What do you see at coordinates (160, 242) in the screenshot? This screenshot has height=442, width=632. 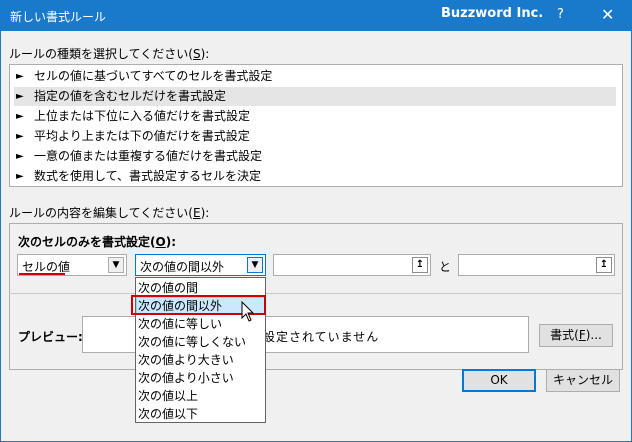 I see `heading-key: O` at bounding box center [160, 242].